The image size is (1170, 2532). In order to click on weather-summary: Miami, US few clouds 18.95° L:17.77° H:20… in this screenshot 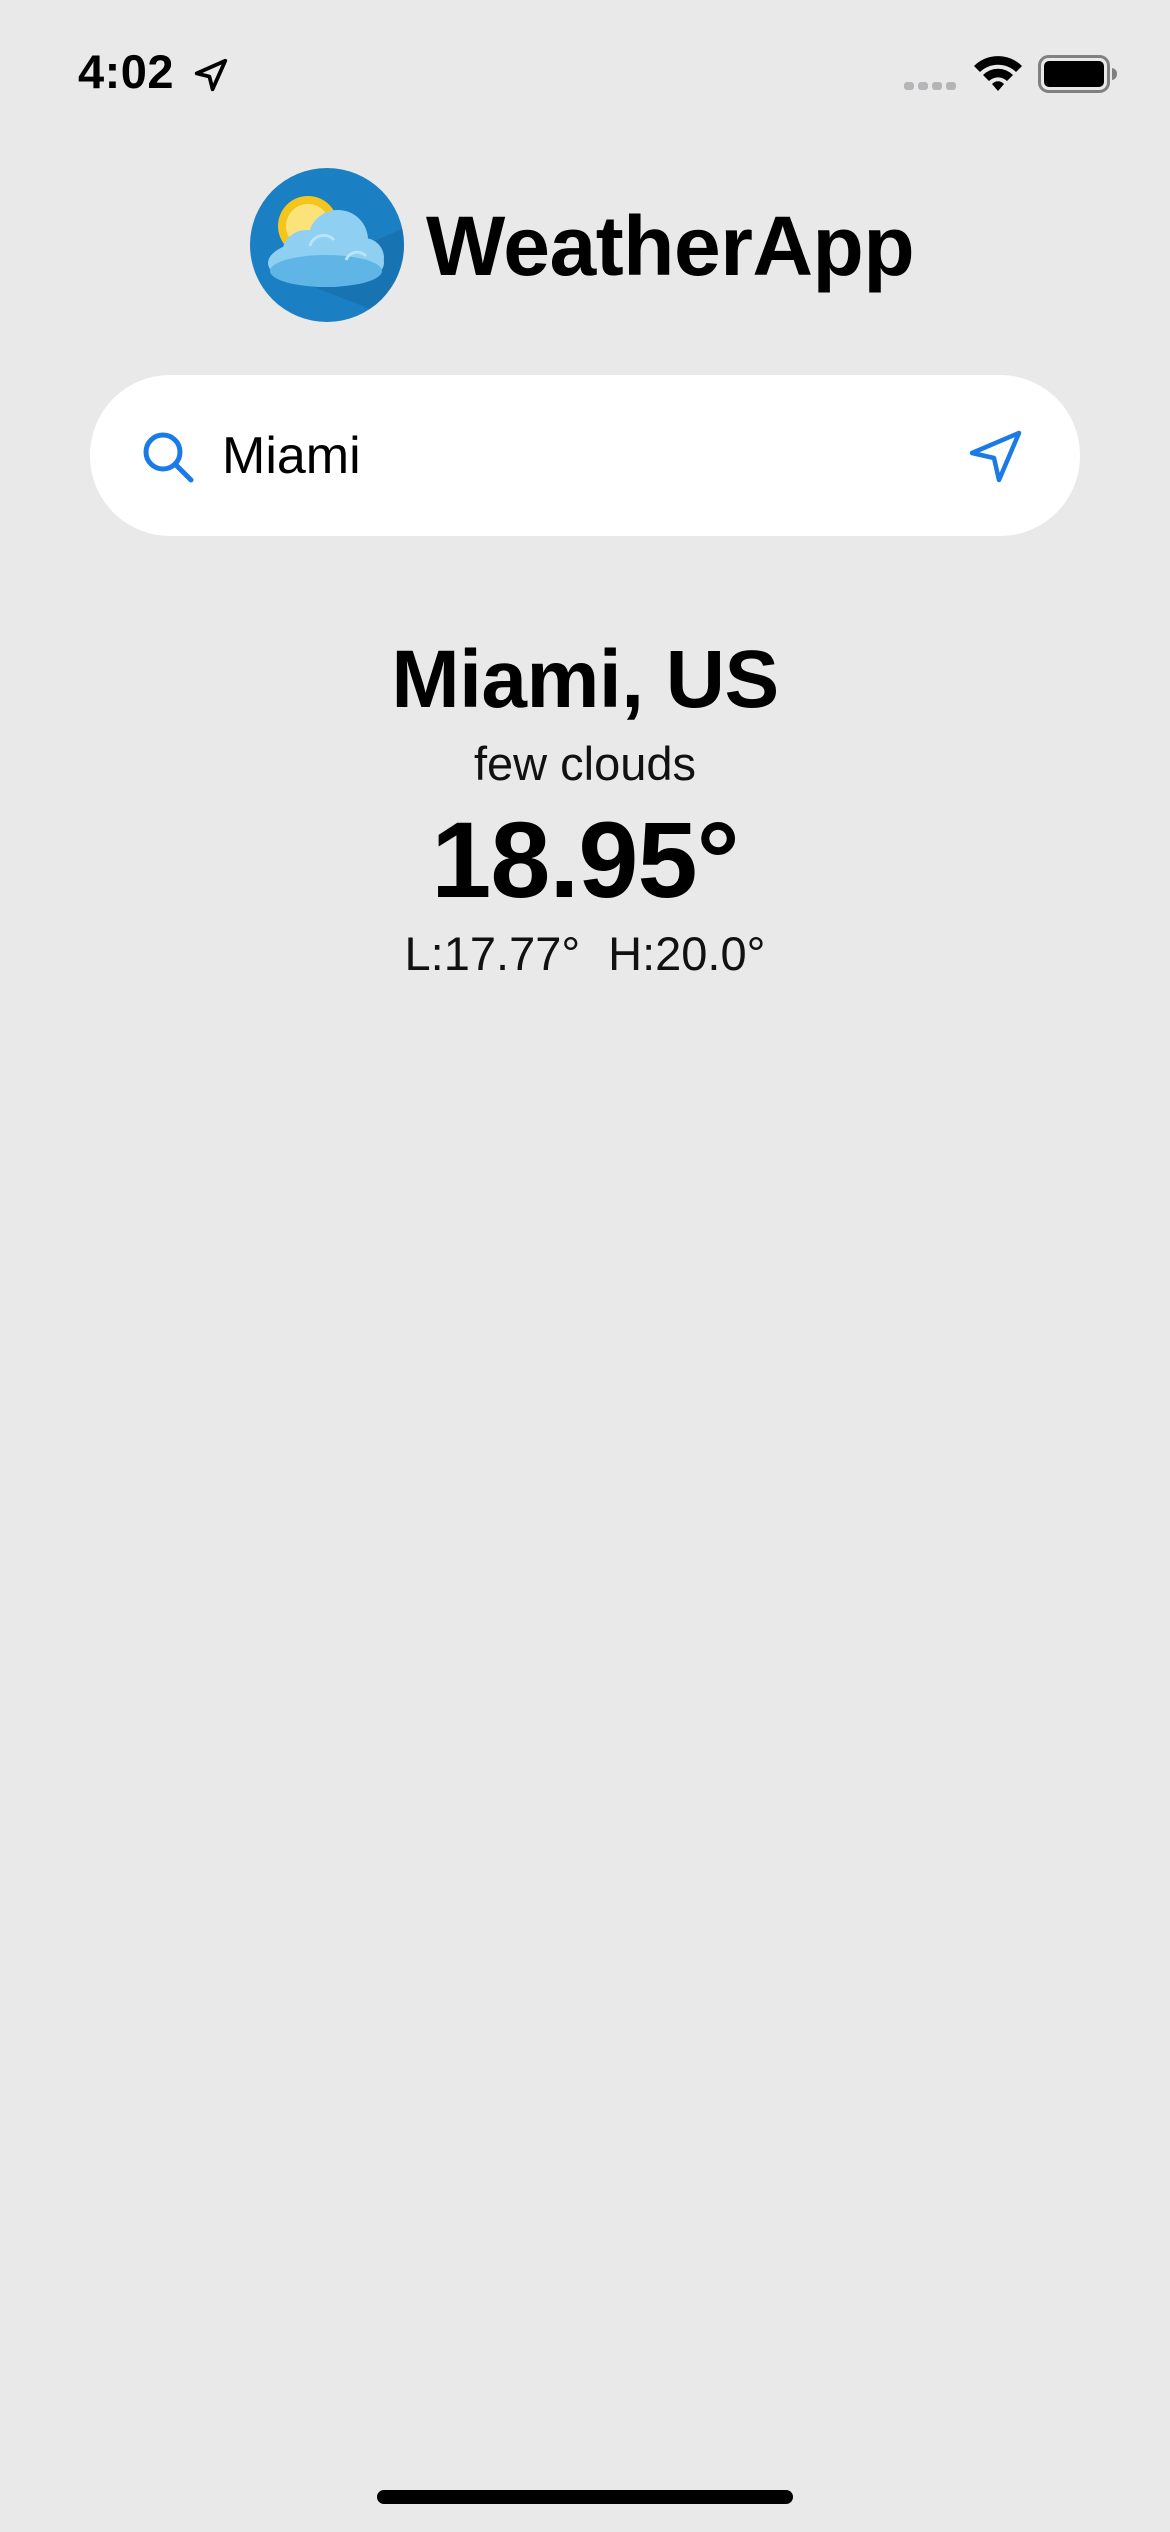, I will do `click(585, 807)`.